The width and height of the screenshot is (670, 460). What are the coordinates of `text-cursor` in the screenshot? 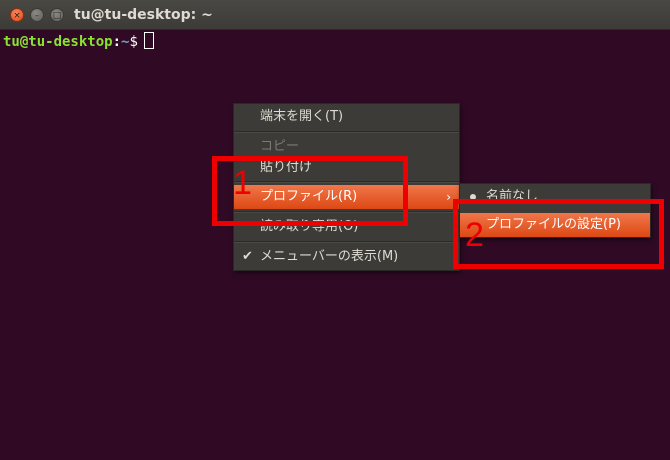 It's located at (148, 40).